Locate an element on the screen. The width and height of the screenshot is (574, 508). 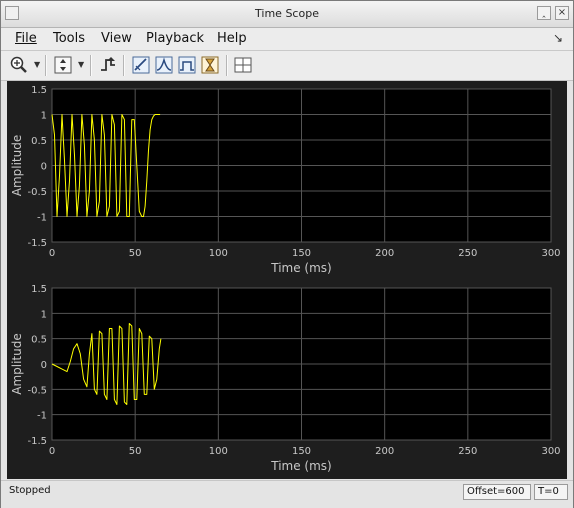
layout-grid-icon is located at coordinates (243, 65).